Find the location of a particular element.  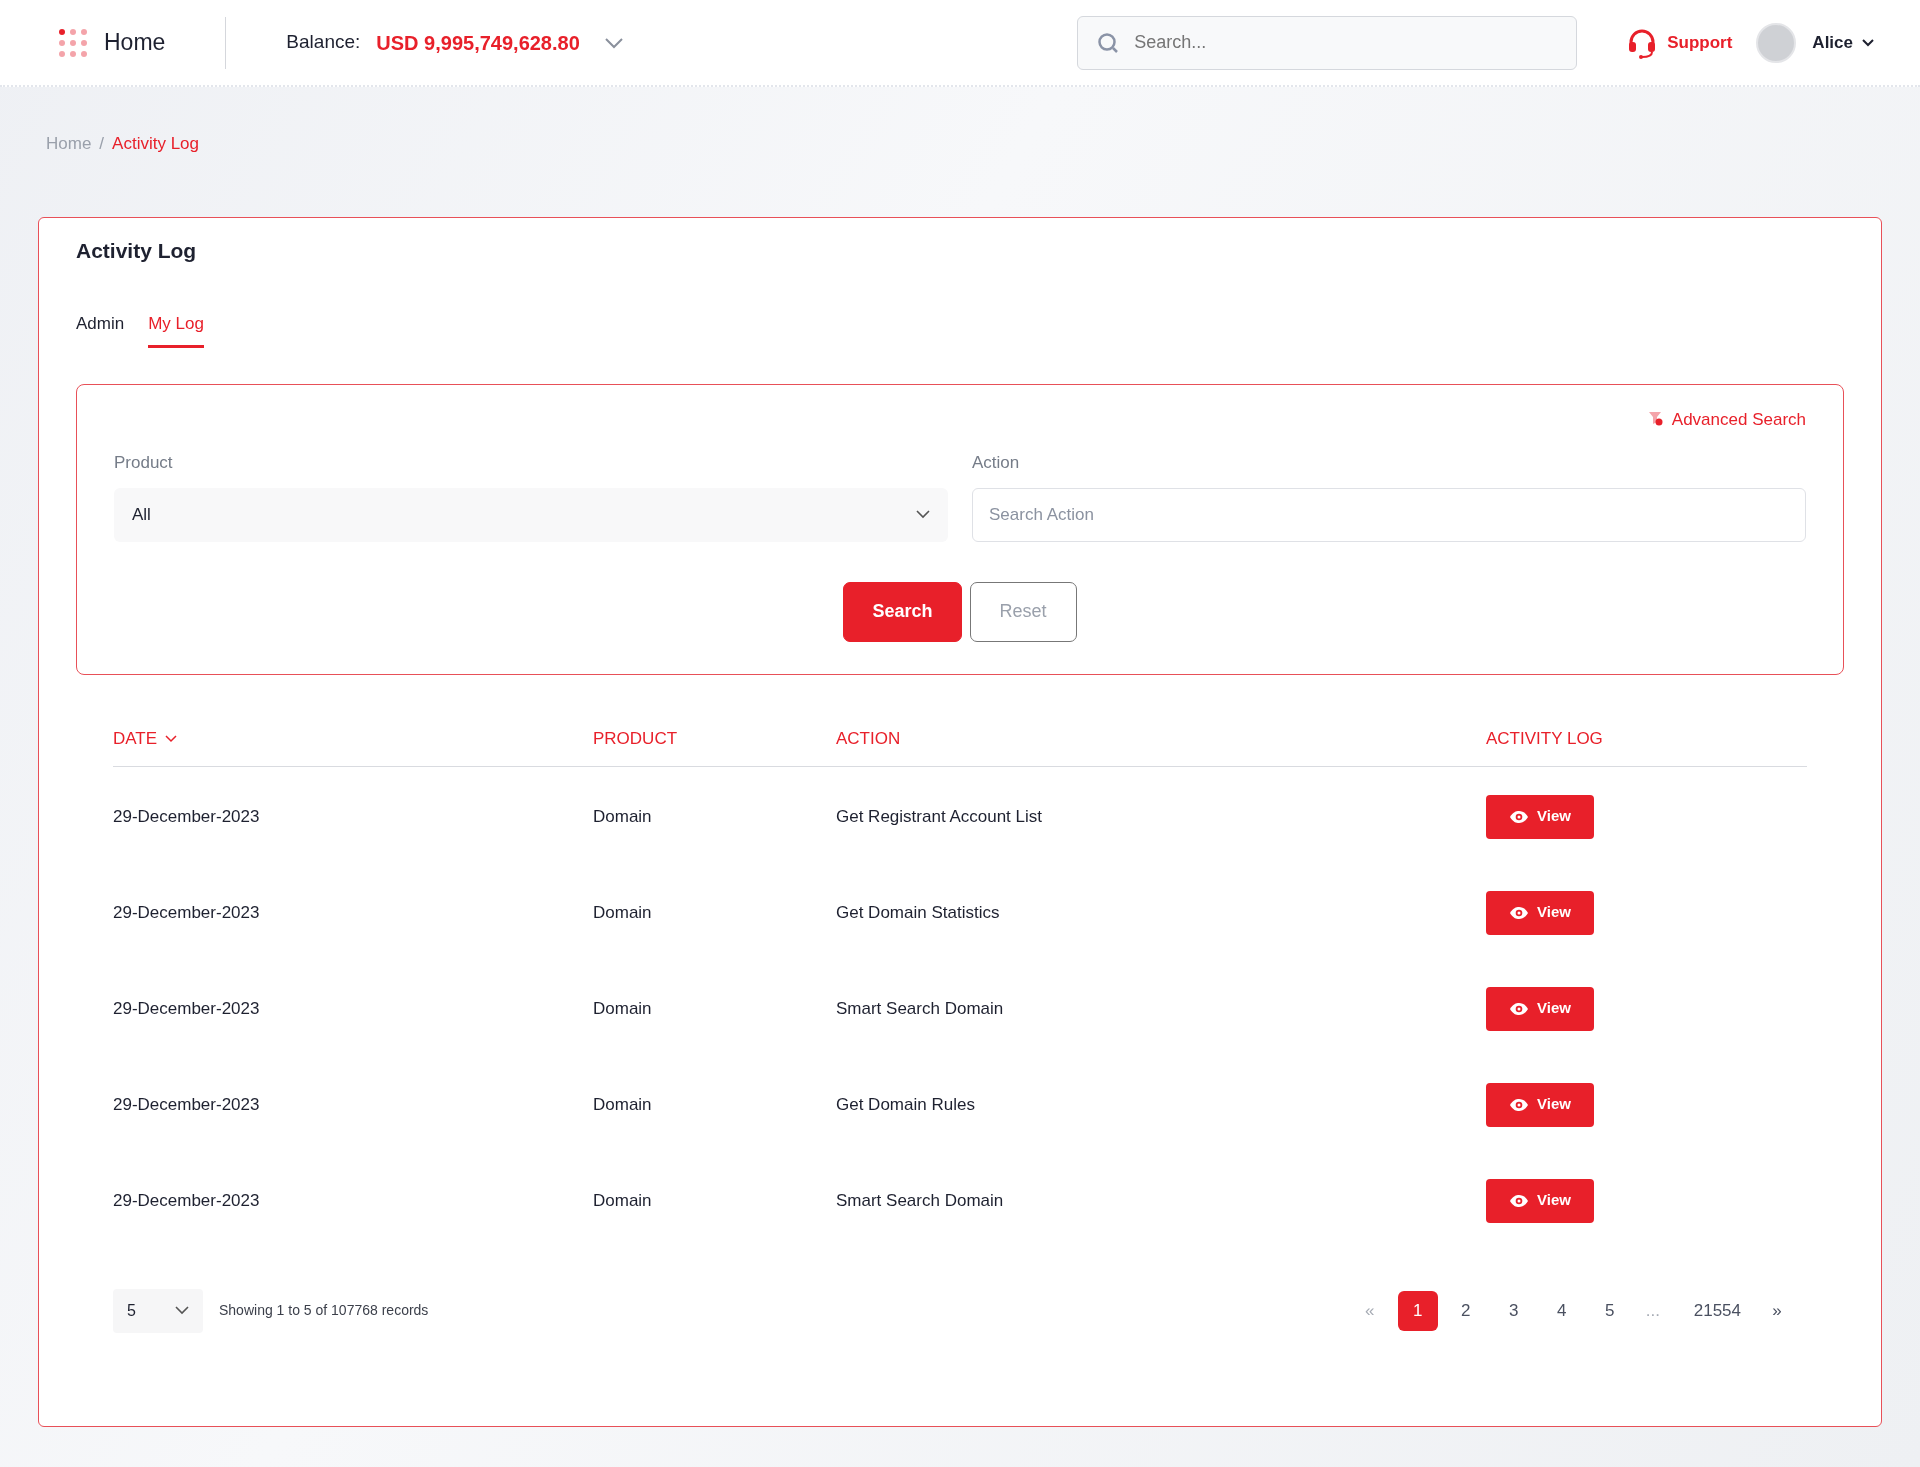

page-button: 1 is located at coordinates (1417, 1310).